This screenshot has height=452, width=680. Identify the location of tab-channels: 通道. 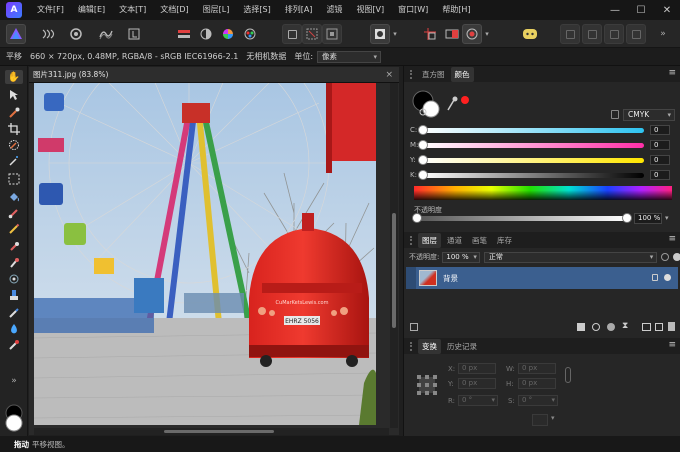
(454, 240).